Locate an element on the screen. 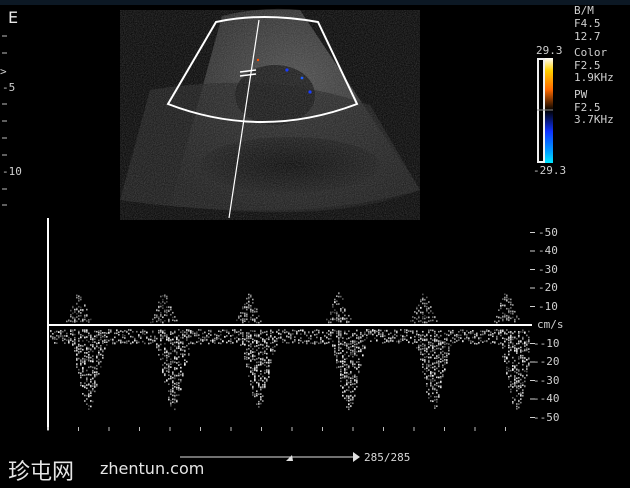 The image size is (630, 488). color-scale-bar is located at coordinates (545, 110).